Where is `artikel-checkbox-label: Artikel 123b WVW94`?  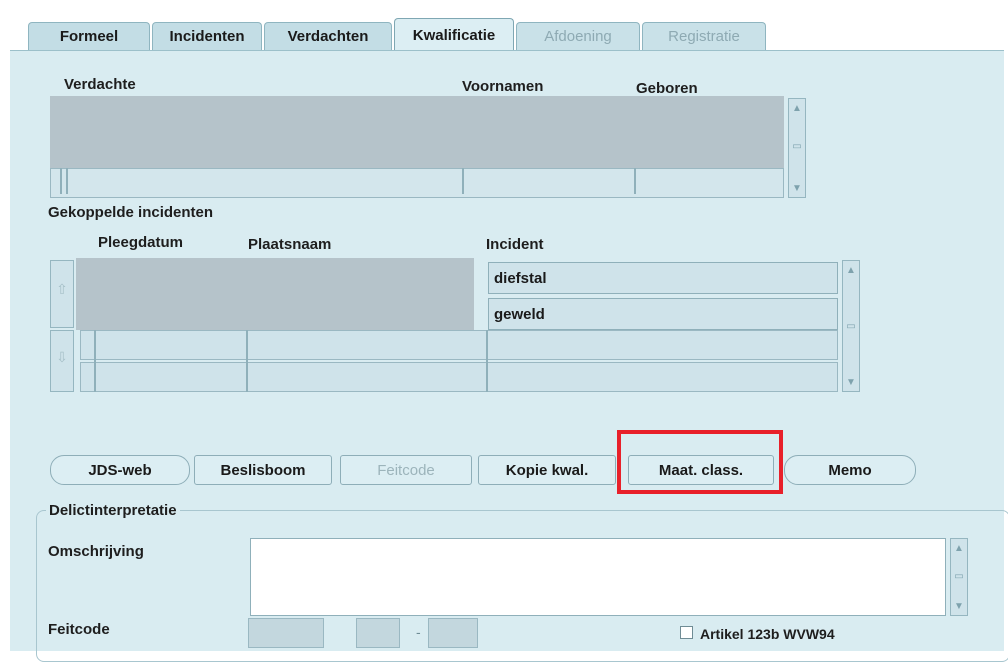 artikel-checkbox-label: Artikel 123b WVW94 is located at coordinates (767, 634).